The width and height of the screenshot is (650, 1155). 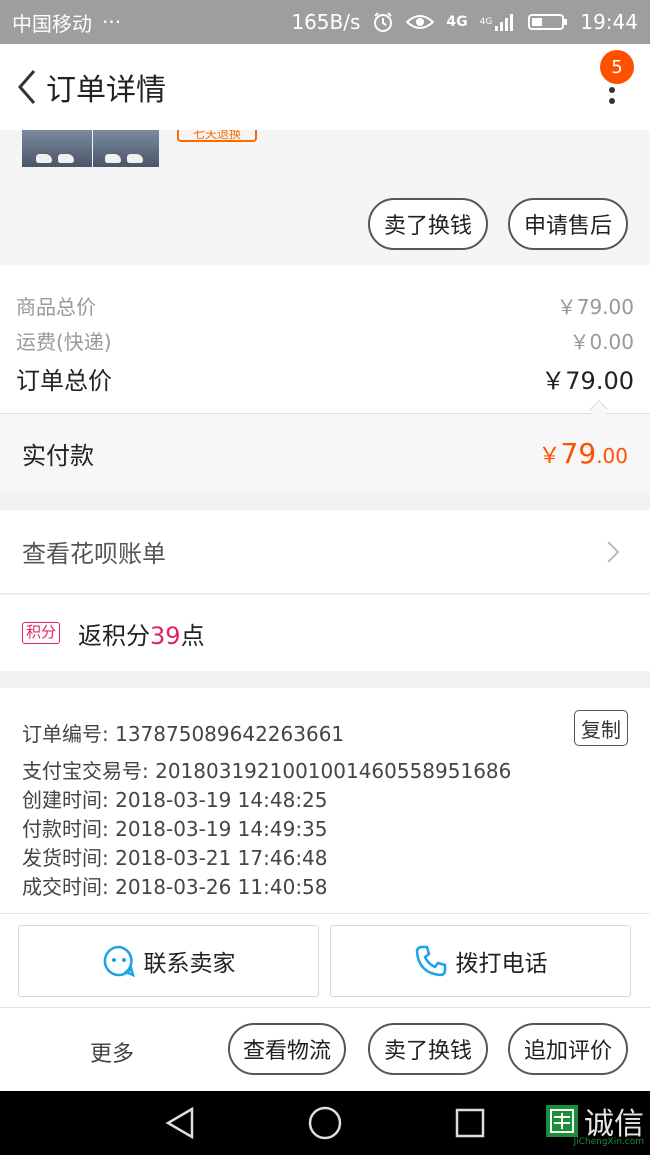 I want to click on resell-button: 卖了换钱, so click(x=428, y=224).